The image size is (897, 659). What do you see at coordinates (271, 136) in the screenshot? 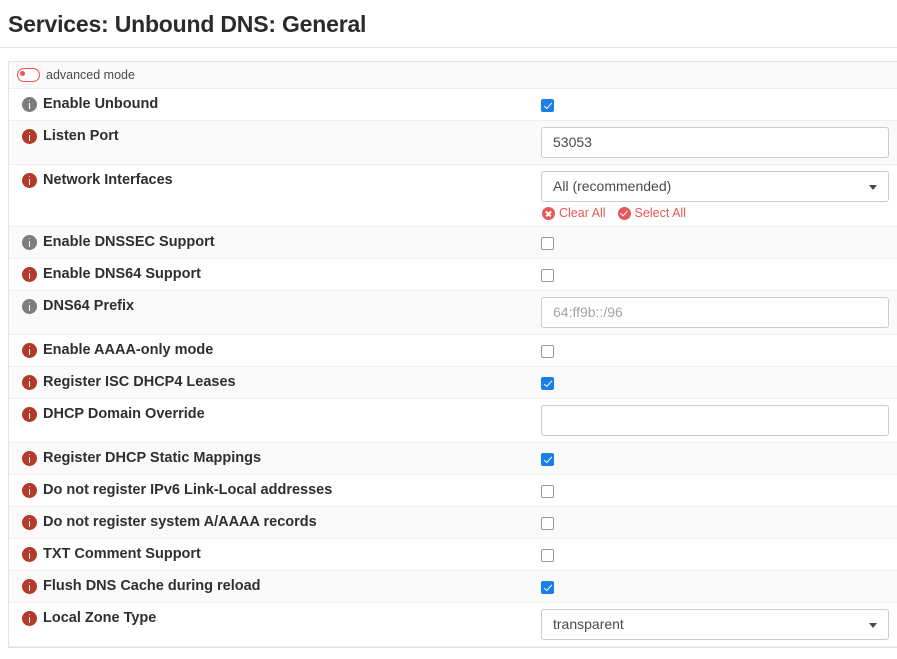
I see `row-label-cell: Listen Port` at bounding box center [271, 136].